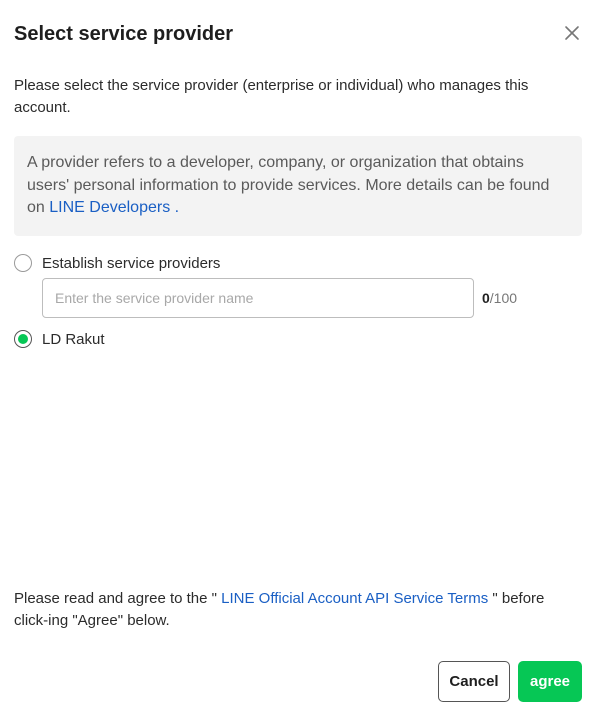 This screenshot has width=597, height=710. Describe the element at coordinates (258, 298) in the screenshot. I see `provider-name-input` at that location.